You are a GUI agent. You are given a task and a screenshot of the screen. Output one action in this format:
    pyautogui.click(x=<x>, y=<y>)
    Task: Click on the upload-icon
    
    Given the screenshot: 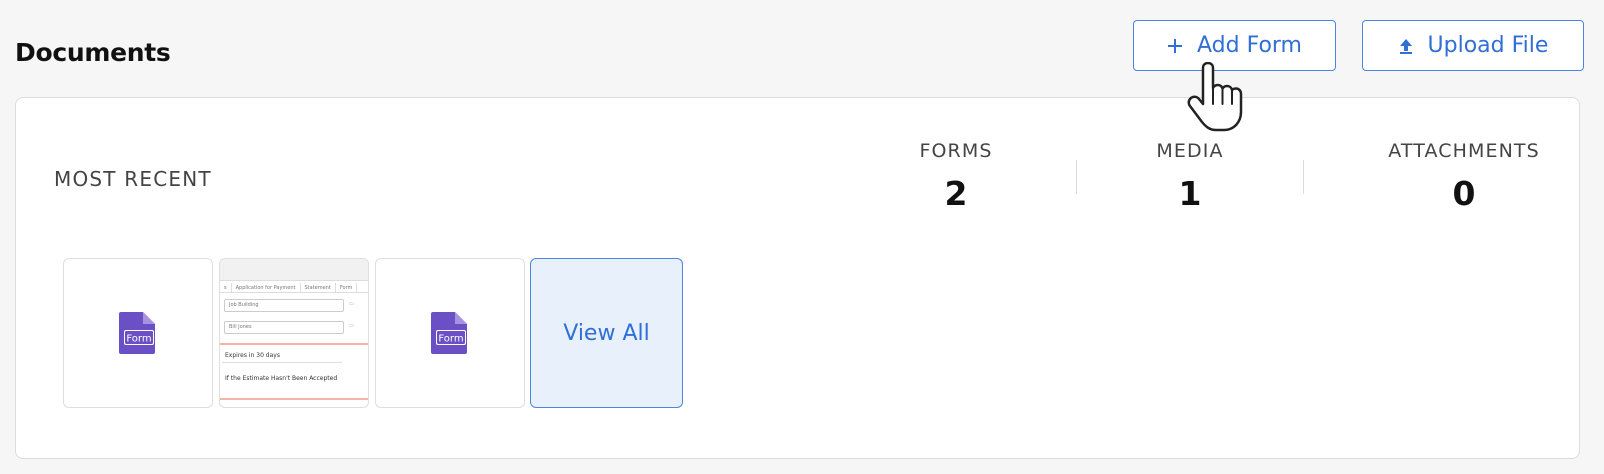 What is the action you would take?
    pyautogui.click(x=1406, y=46)
    